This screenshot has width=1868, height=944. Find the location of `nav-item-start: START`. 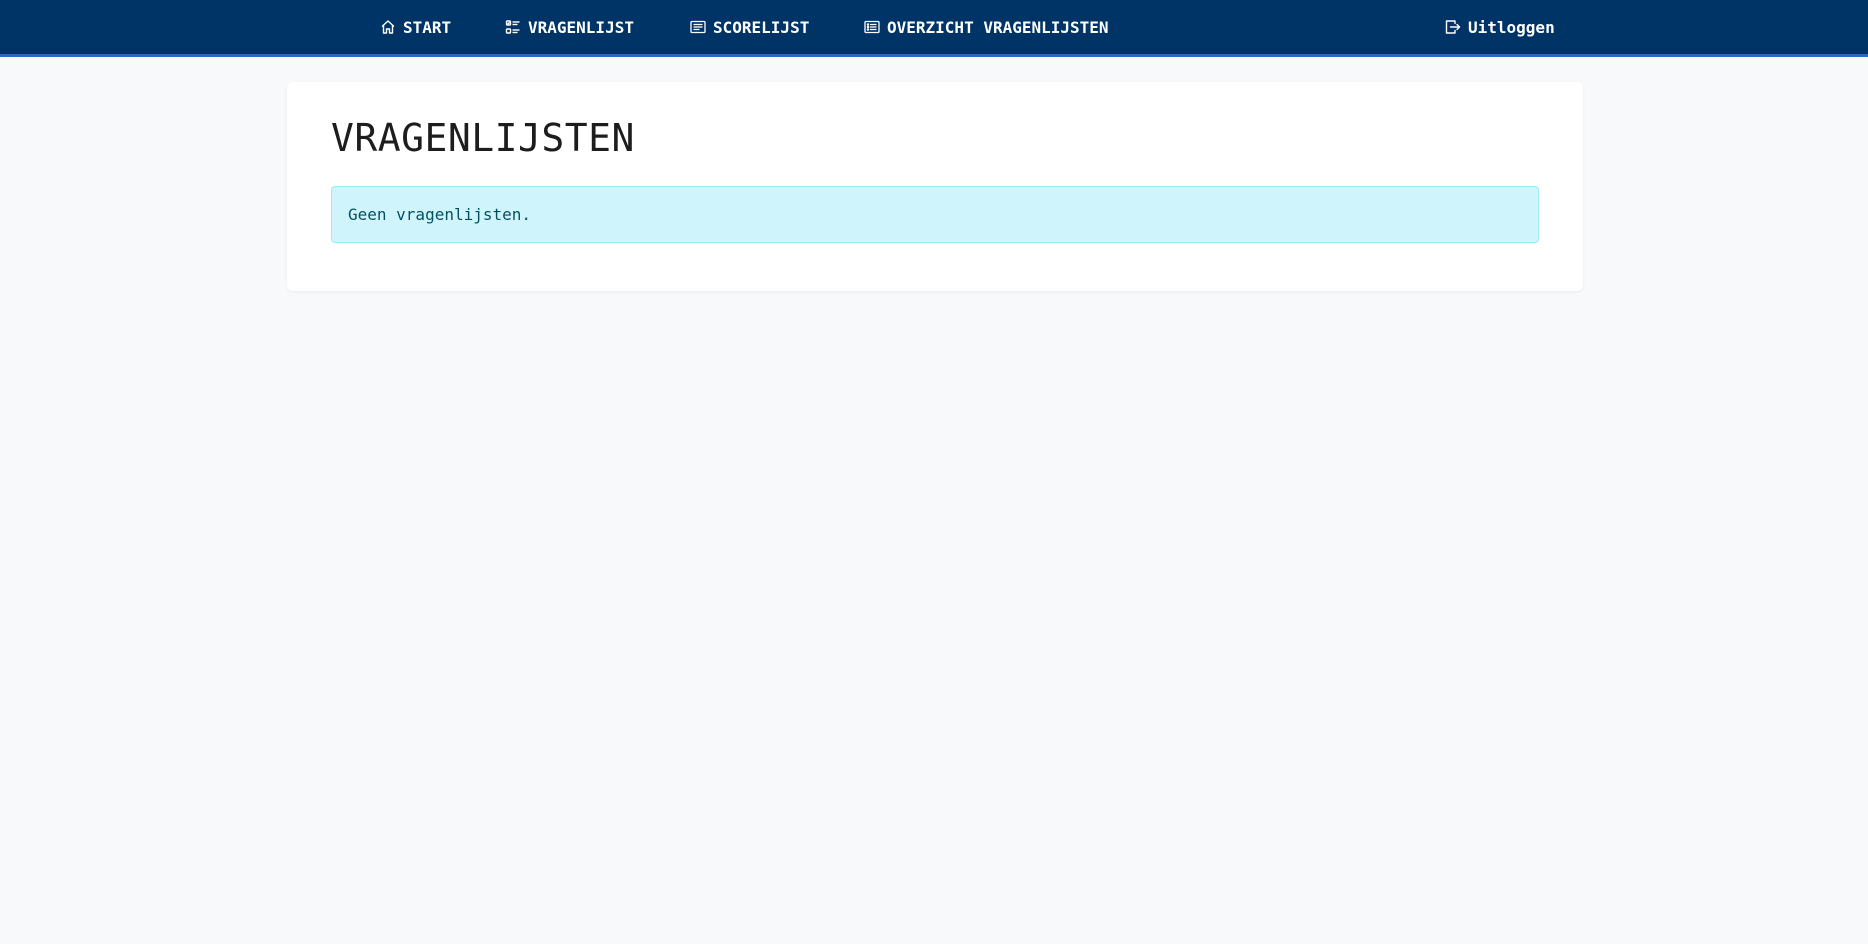

nav-item-start: START is located at coordinates (415, 27).